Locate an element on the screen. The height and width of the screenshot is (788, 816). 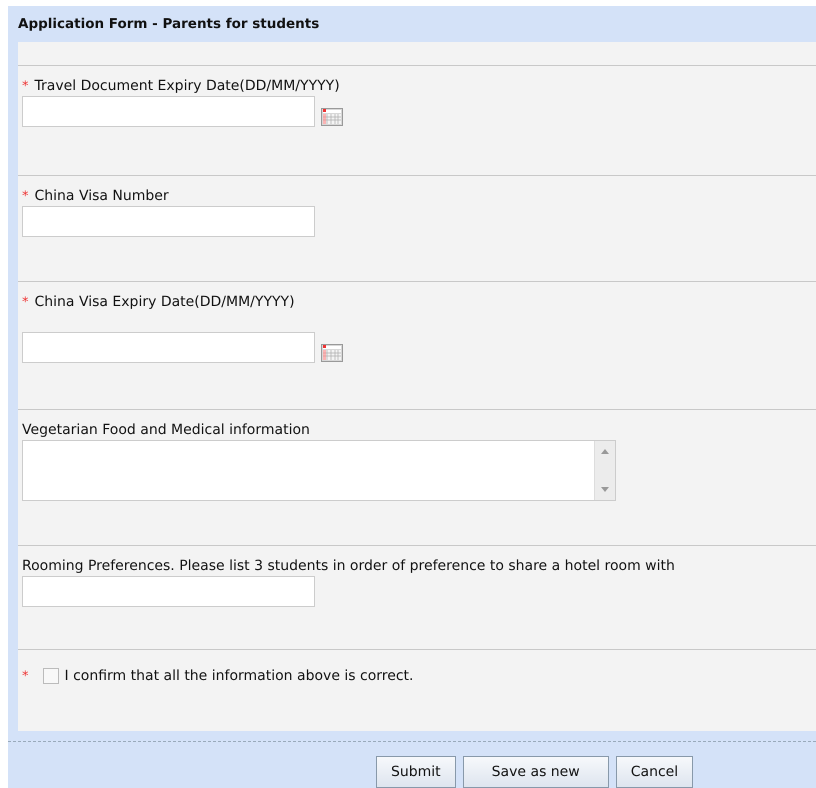
scroll-up-icon is located at coordinates (605, 451).